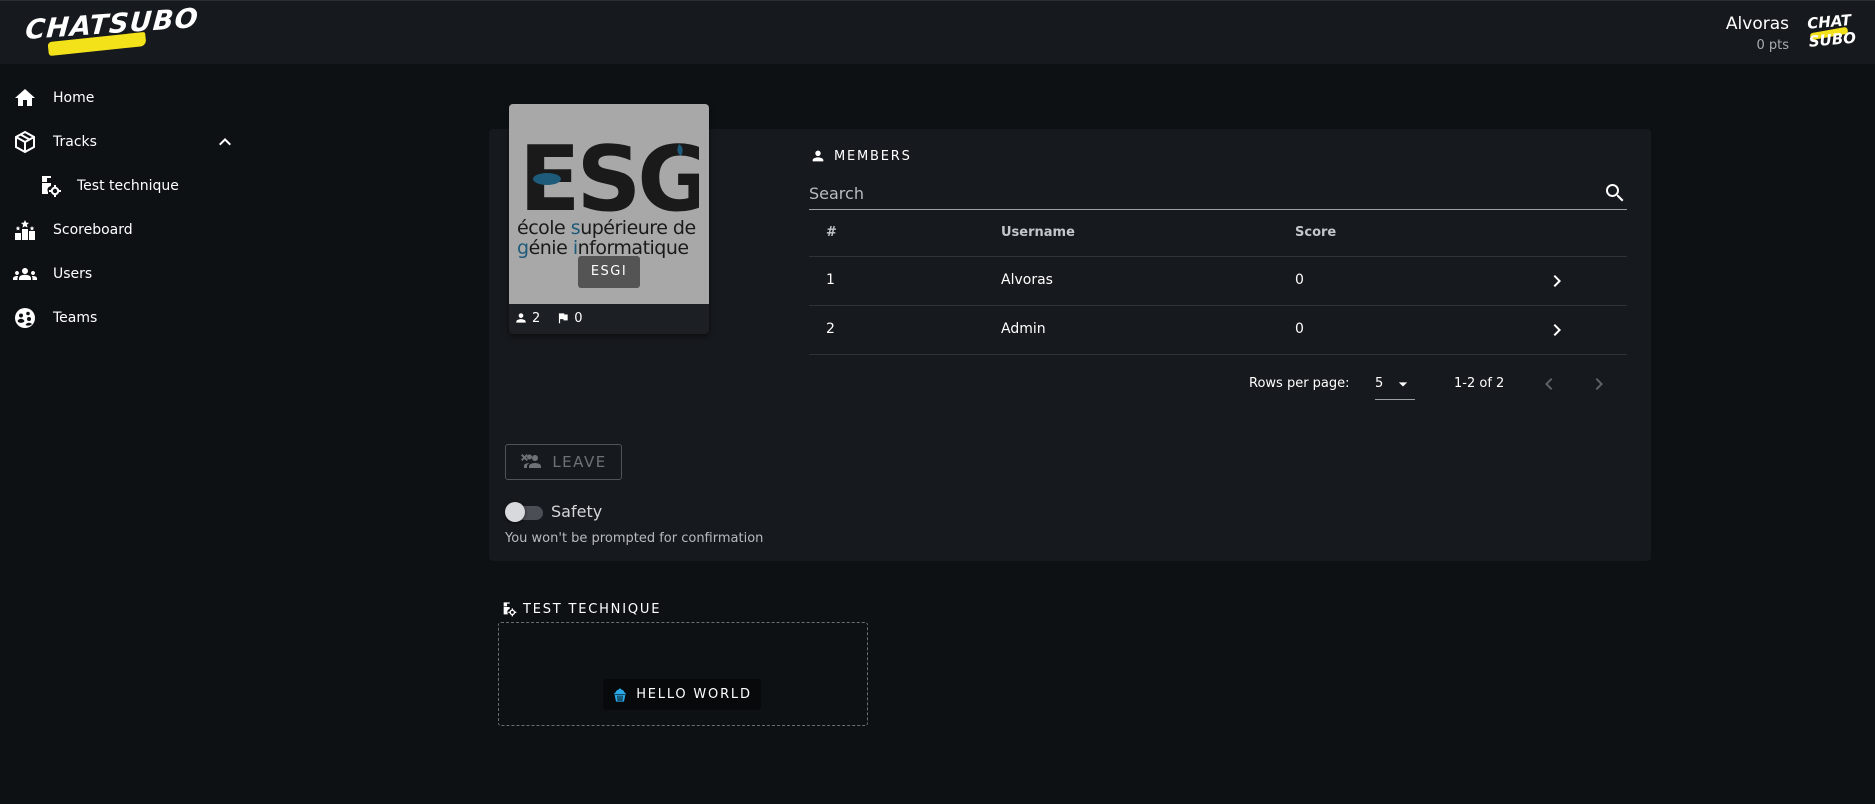 The image size is (1875, 804). I want to click on safety-toggle-thumb, so click(515, 512).